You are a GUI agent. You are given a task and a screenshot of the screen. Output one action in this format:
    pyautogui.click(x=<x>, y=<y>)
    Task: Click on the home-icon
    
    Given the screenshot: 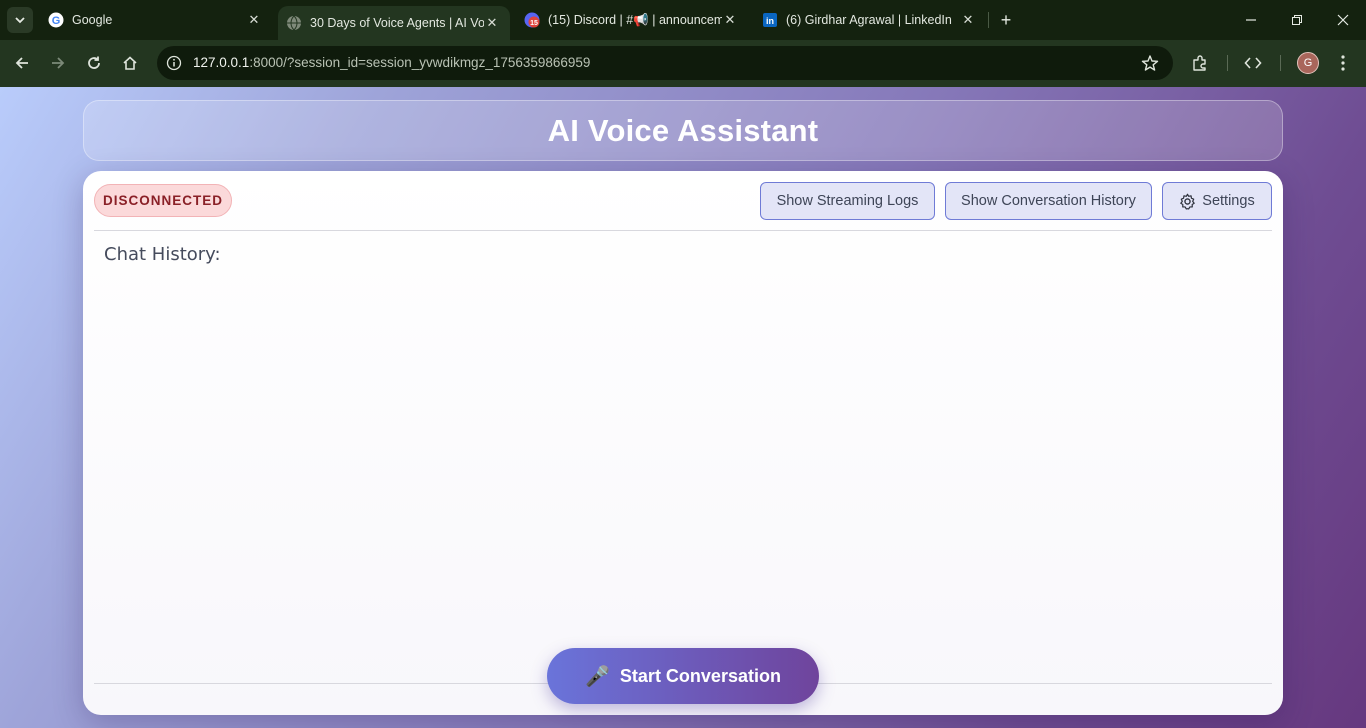 What is the action you would take?
    pyautogui.click(x=130, y=63)
    